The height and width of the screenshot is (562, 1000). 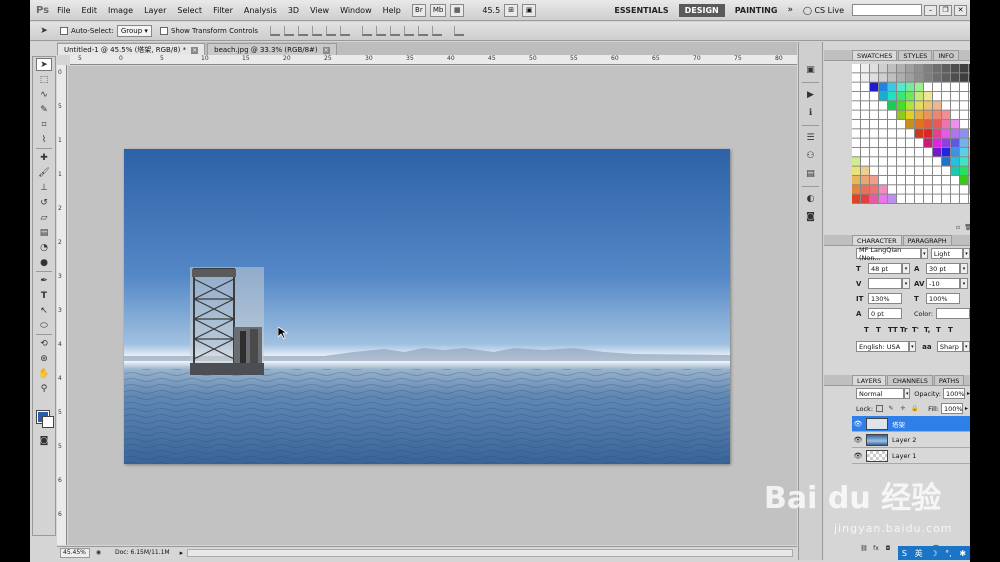 I want to click on ime-logo-icon: S, so click(x=904, y=553).